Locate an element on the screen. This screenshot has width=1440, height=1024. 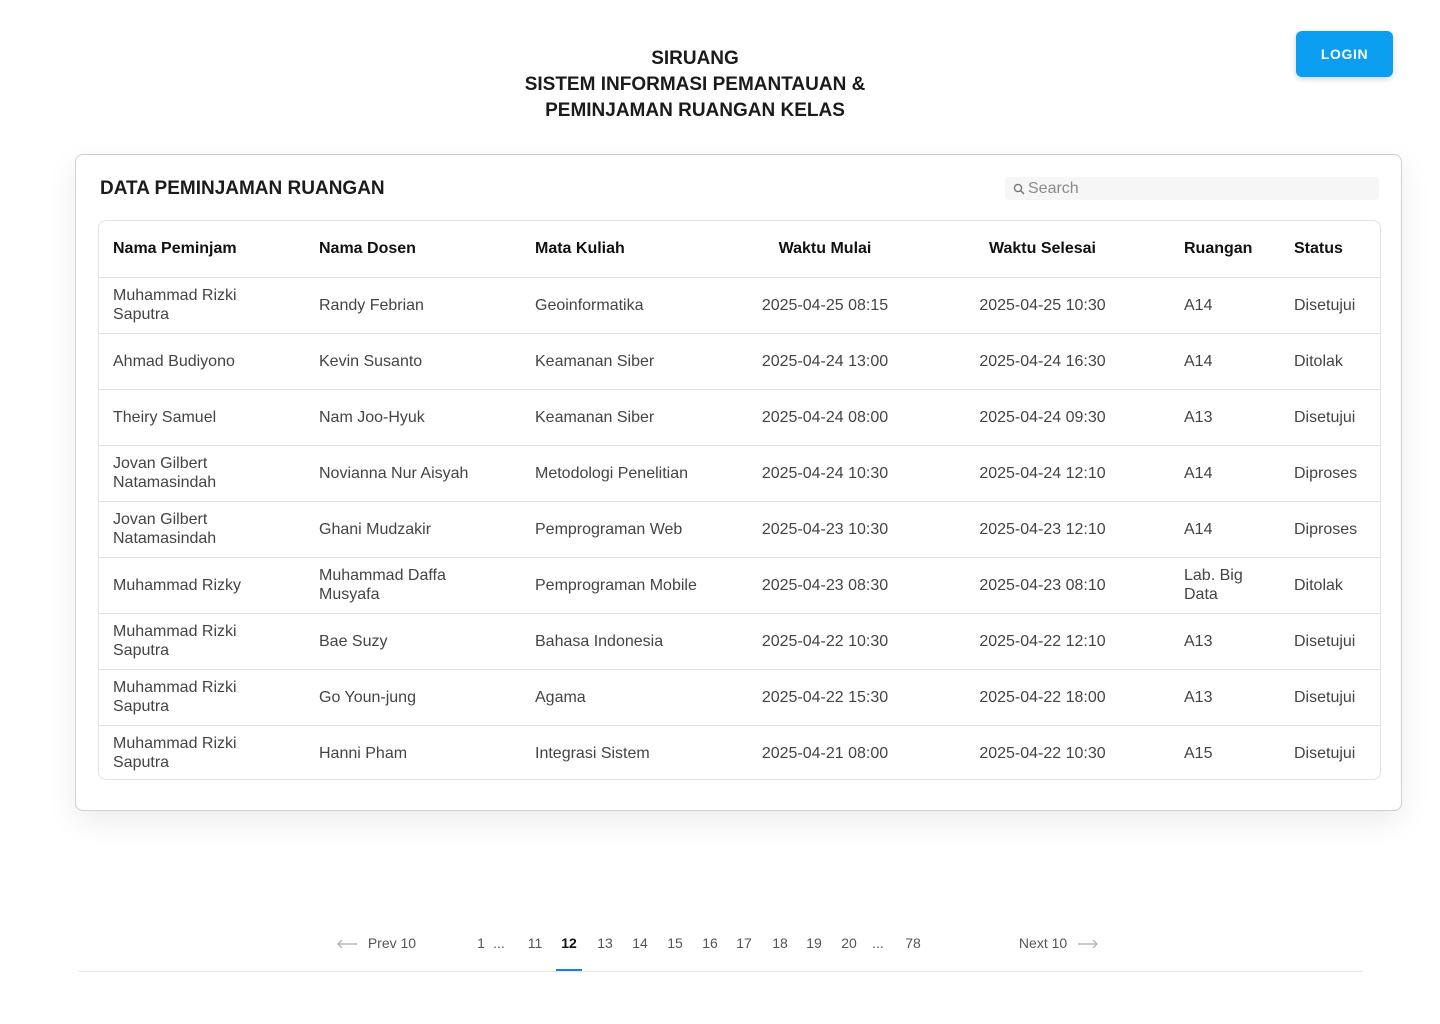
course-cell: Agama is located at coordinates (610, 697).